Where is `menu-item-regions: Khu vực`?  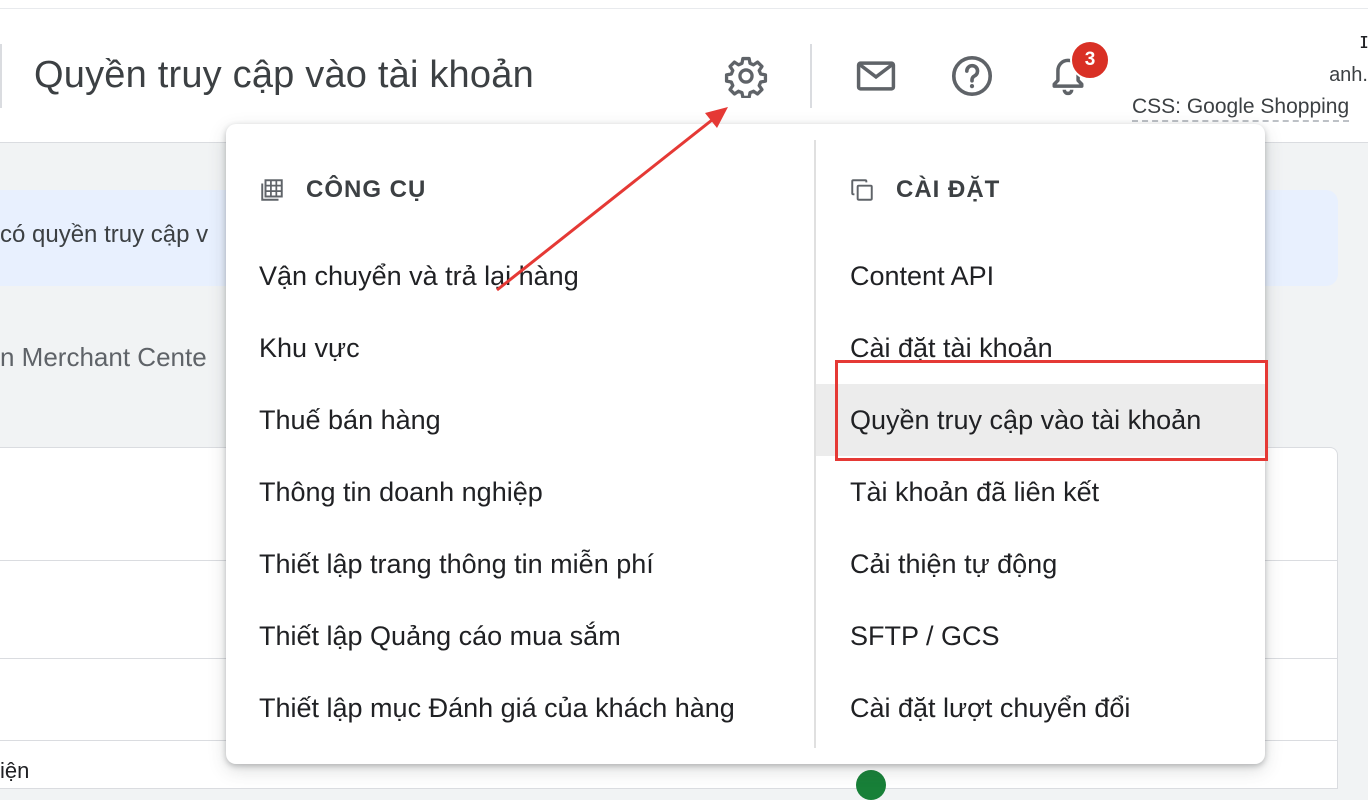
menu-item-regions: Khu vực is located at coordinates (520, 348).